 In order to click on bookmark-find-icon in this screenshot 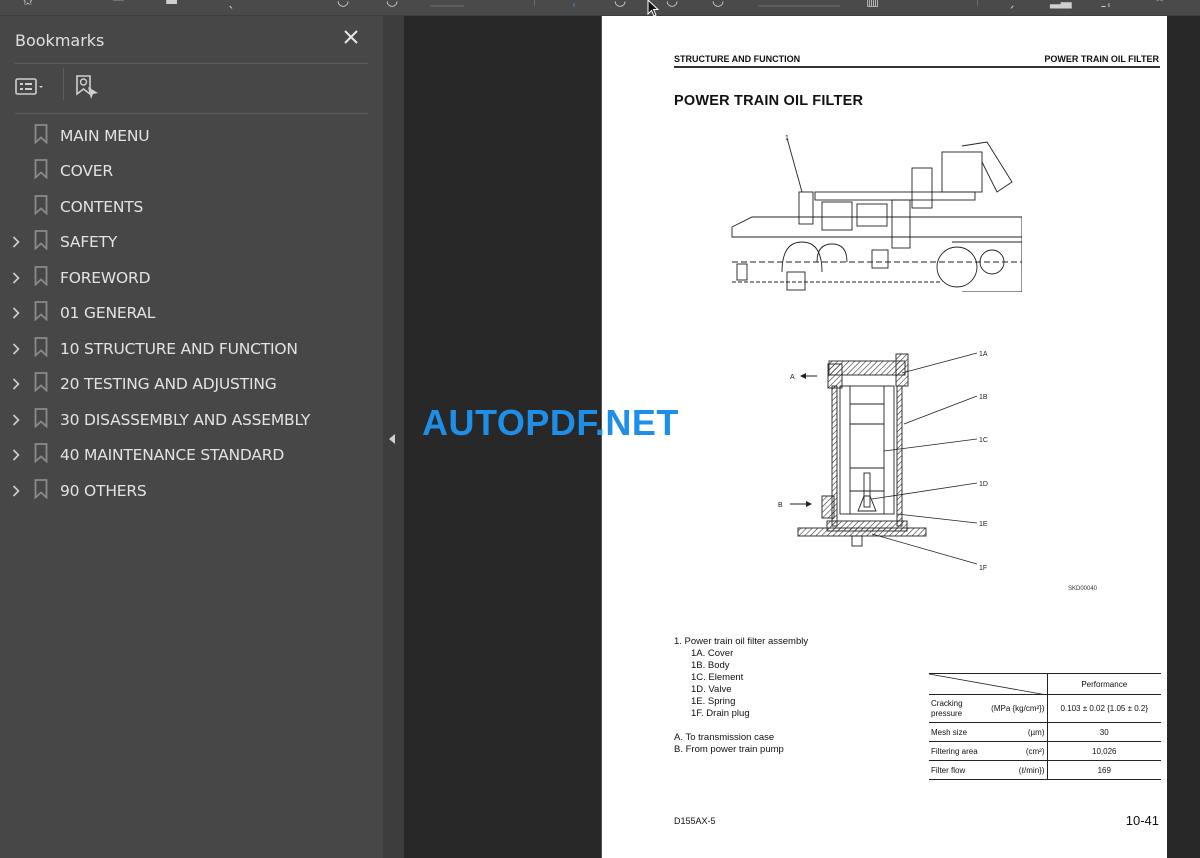, I will do `click(87, 87)`.